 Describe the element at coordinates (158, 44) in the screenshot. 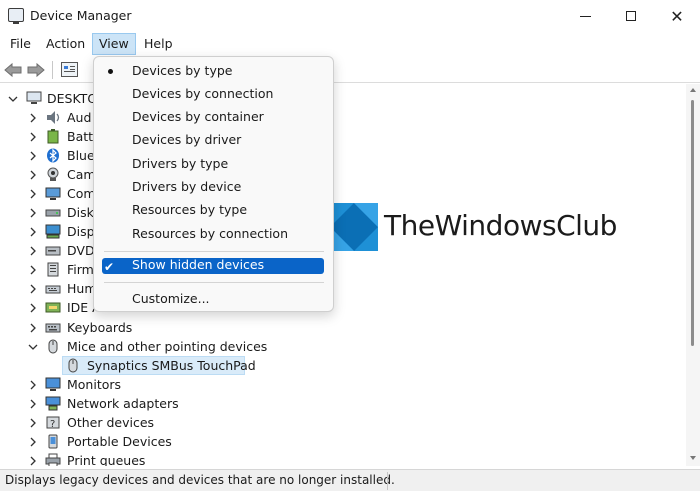

I see `menu-help: Help` at that location.